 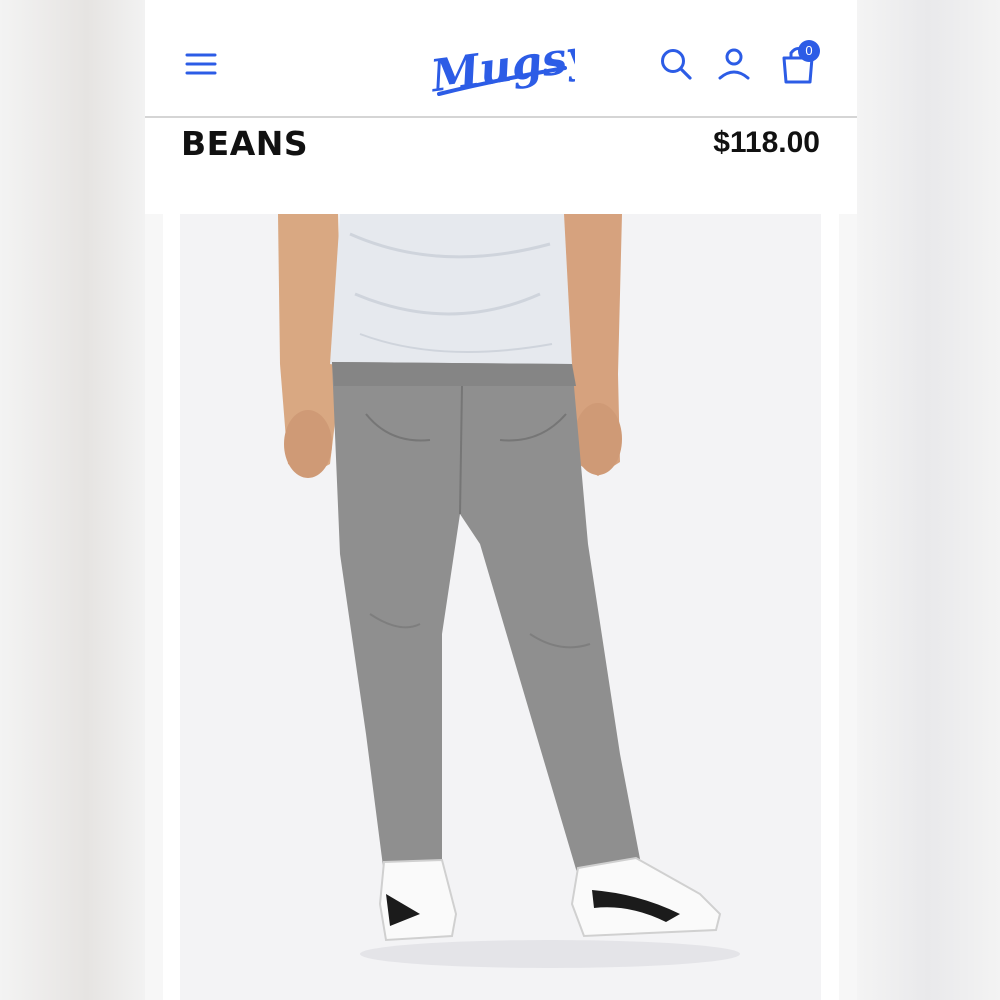 I want to click on account-button, so click(x=734, y=64).